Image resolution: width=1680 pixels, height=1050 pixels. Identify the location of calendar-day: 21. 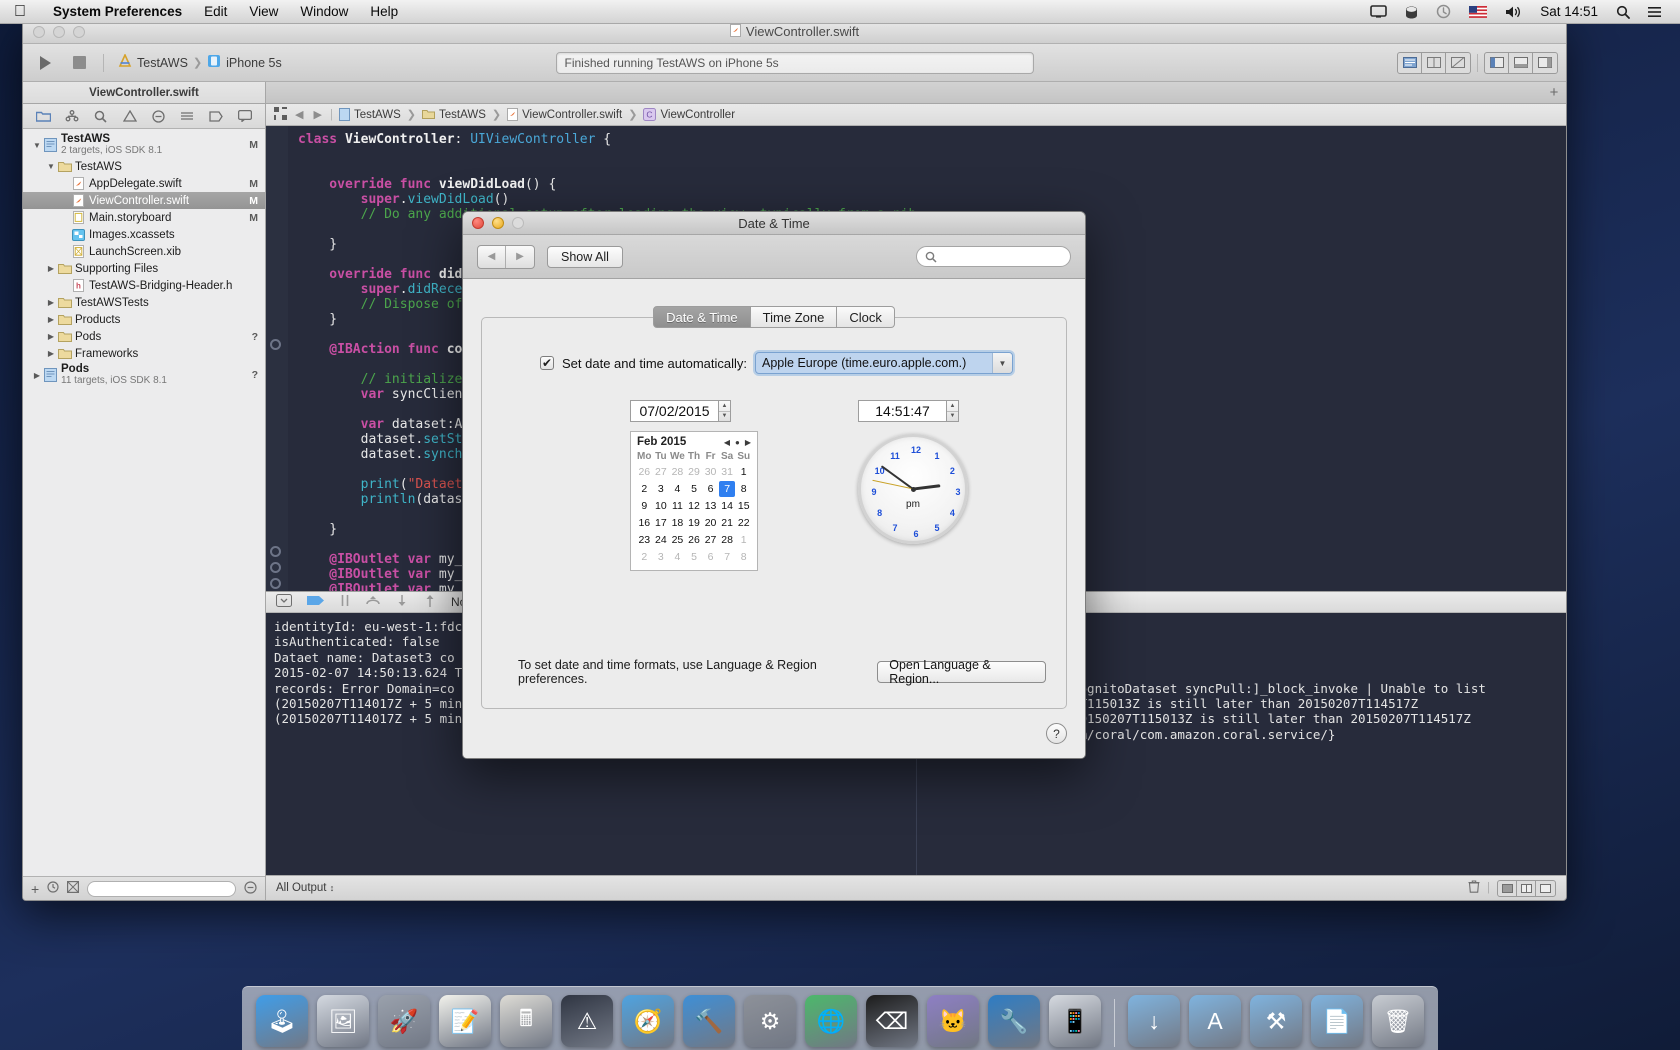
(727, 523).